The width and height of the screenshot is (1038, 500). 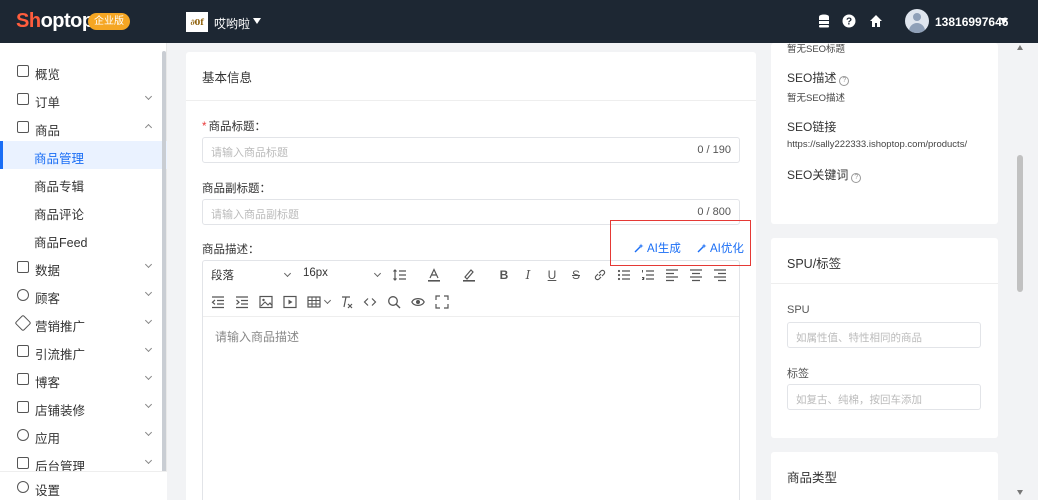 I want to click on product-subtitle-label: 商品副标题：, so click(x=236, y=189).